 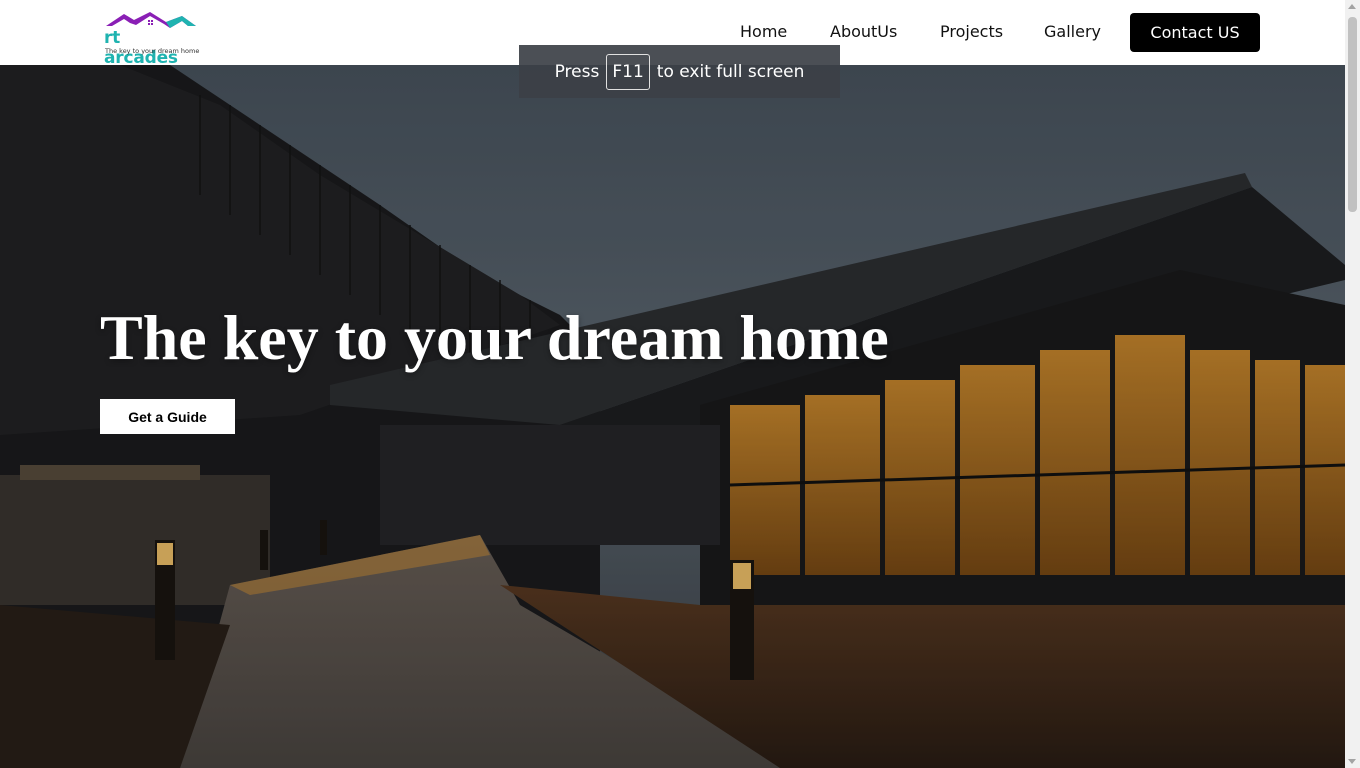 What do you see at coordinates (763, 32) in the screenshot?
I see `nav-home: Home` at bounding box center [763, 32].